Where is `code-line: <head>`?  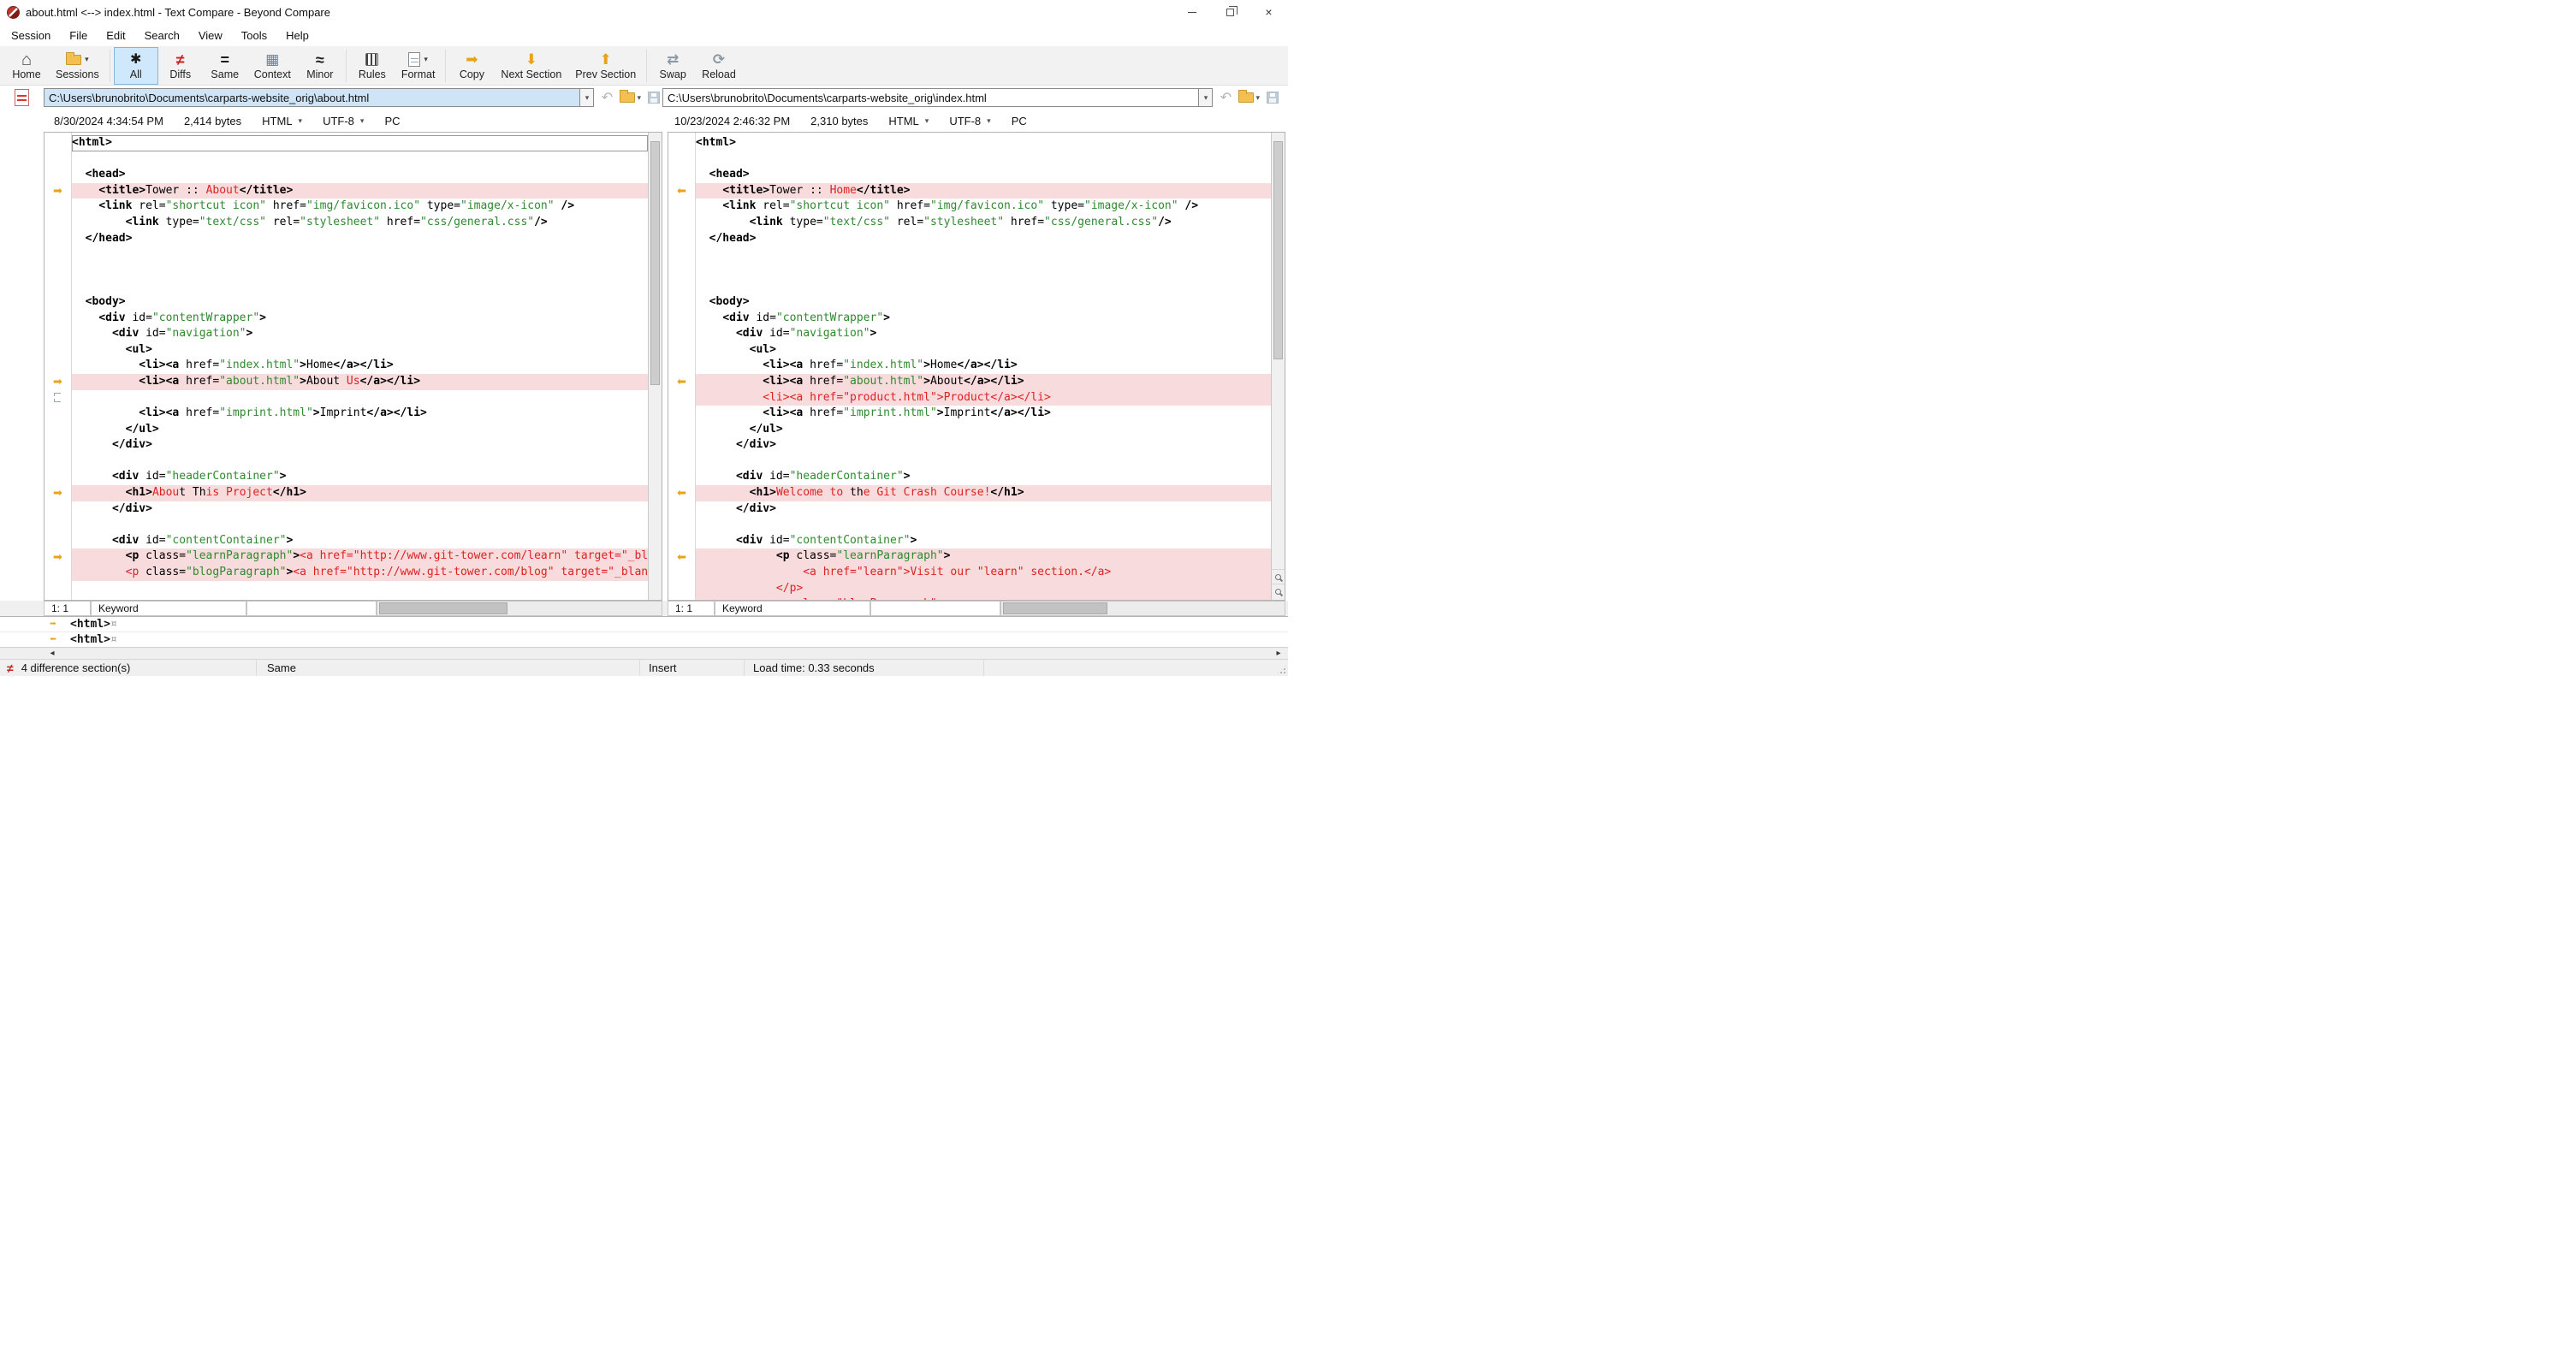
code-line: <head> is located at coordinates (360, 175).